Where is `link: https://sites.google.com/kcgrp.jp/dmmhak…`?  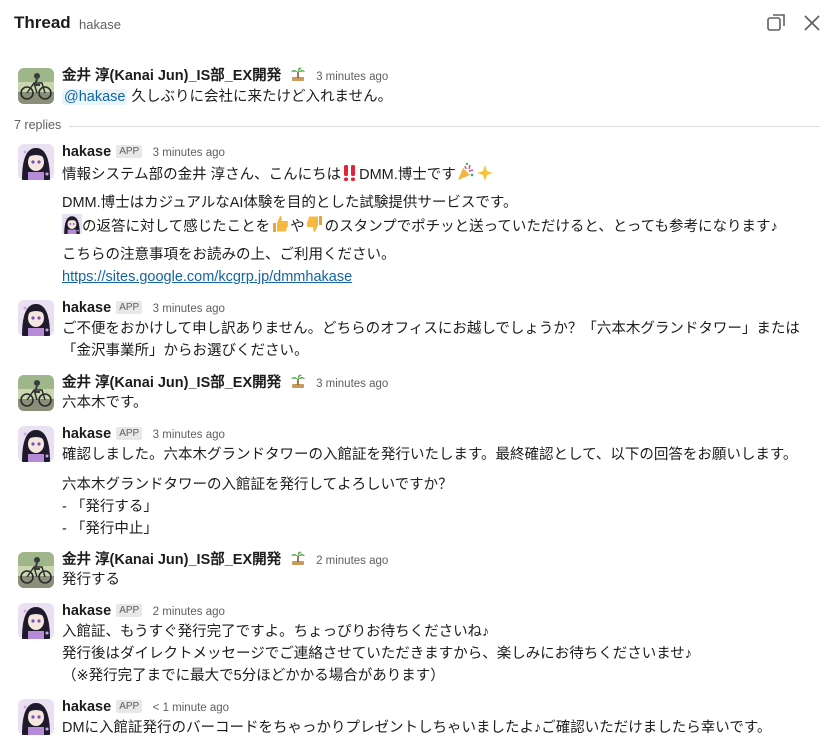 link: https://sites.google.com/kcgrp.jp/dmmhak… is located at coordinates (207, 277).